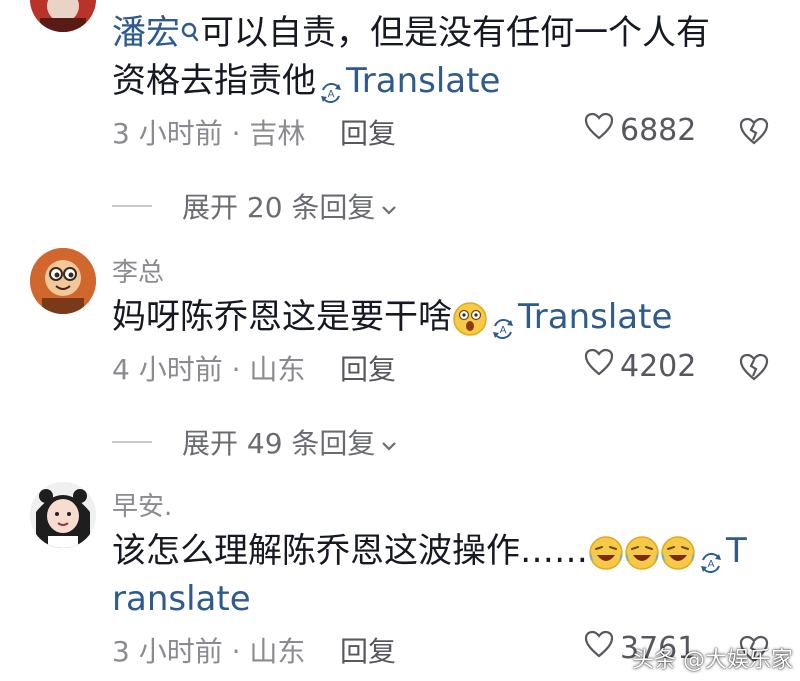 The width and height of the screenshot is (800, 681). I want to click on expand-replies-label: 展开 20 条回复, so click(279, 207).